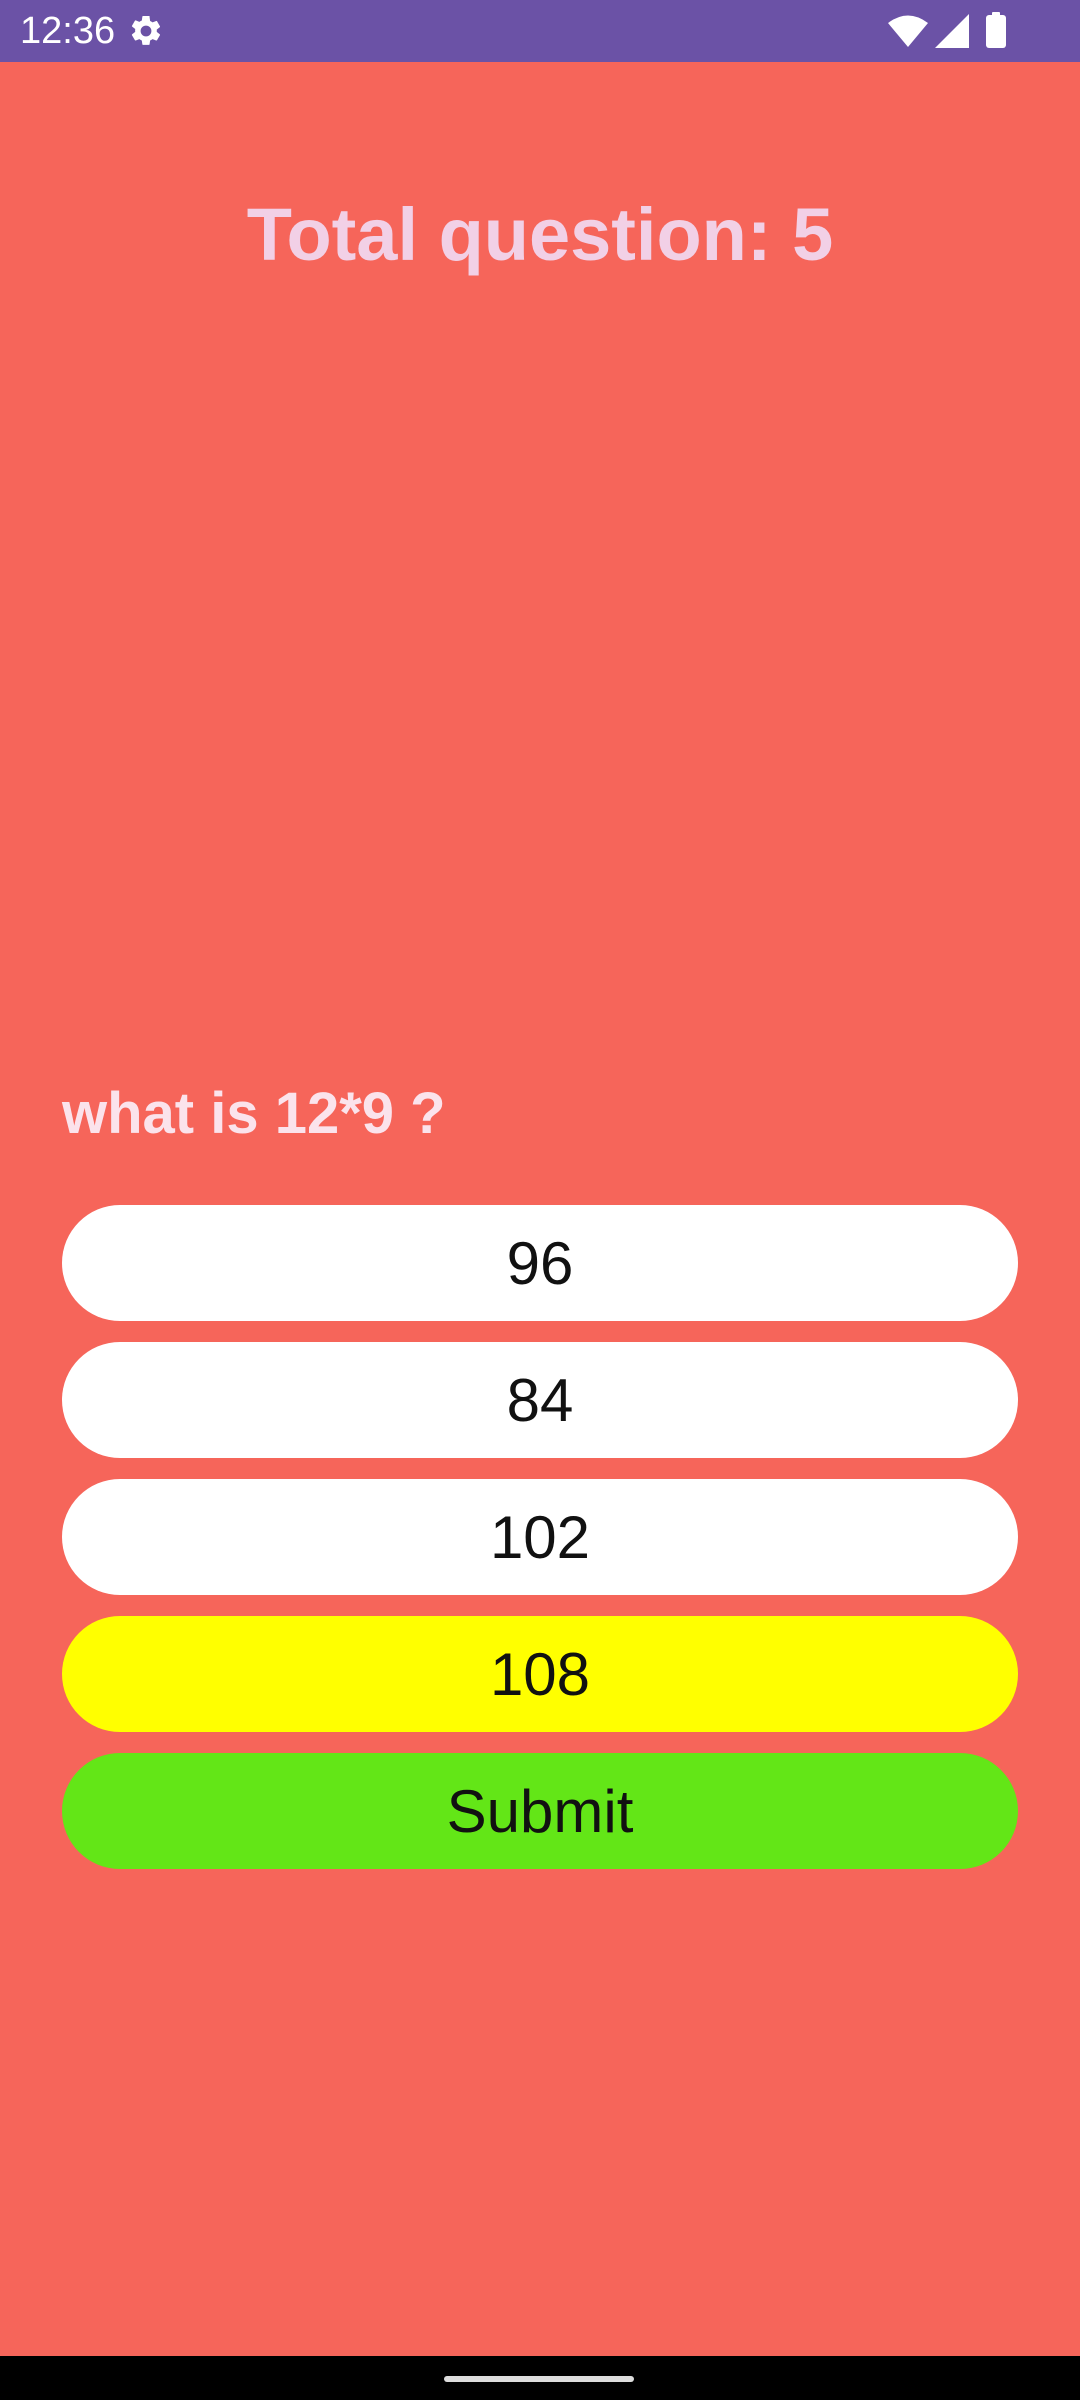 The image size is (1080, 2400). What do you see at coordinates (146, 30) in the screenshot?
I see `gear-icon` at bounding box center [146, 30].